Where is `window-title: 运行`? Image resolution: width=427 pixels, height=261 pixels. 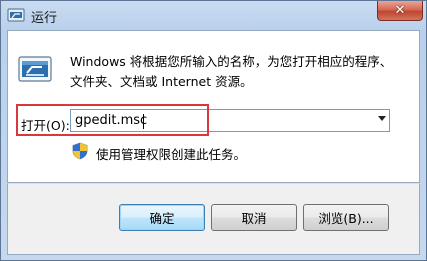
window-title: 运行 is located at coordinates (44, 18).